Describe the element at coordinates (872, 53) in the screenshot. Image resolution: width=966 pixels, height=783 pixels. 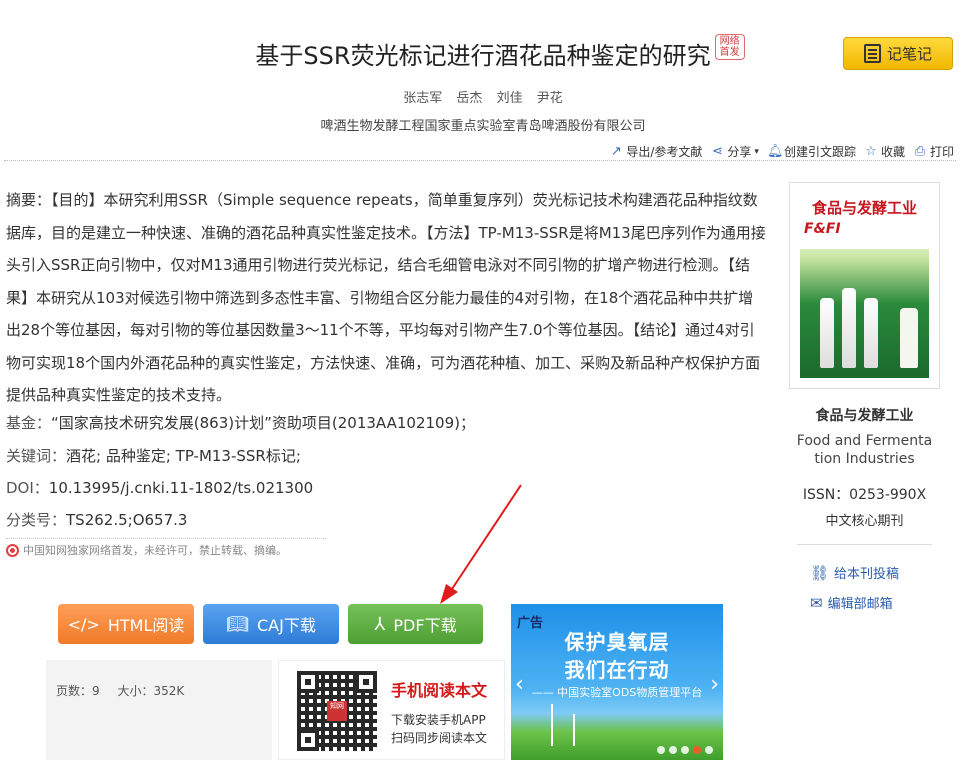
I see `notebook-icon` at that location.